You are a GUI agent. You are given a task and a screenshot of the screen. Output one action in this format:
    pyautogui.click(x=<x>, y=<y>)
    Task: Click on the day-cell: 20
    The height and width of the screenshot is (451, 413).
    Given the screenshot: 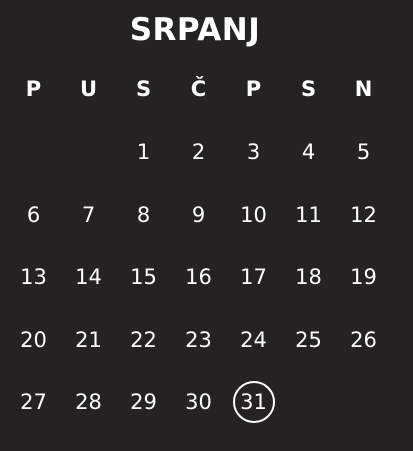 What is the action you would take?
    pyautogui.click(x=33, y=357)
    